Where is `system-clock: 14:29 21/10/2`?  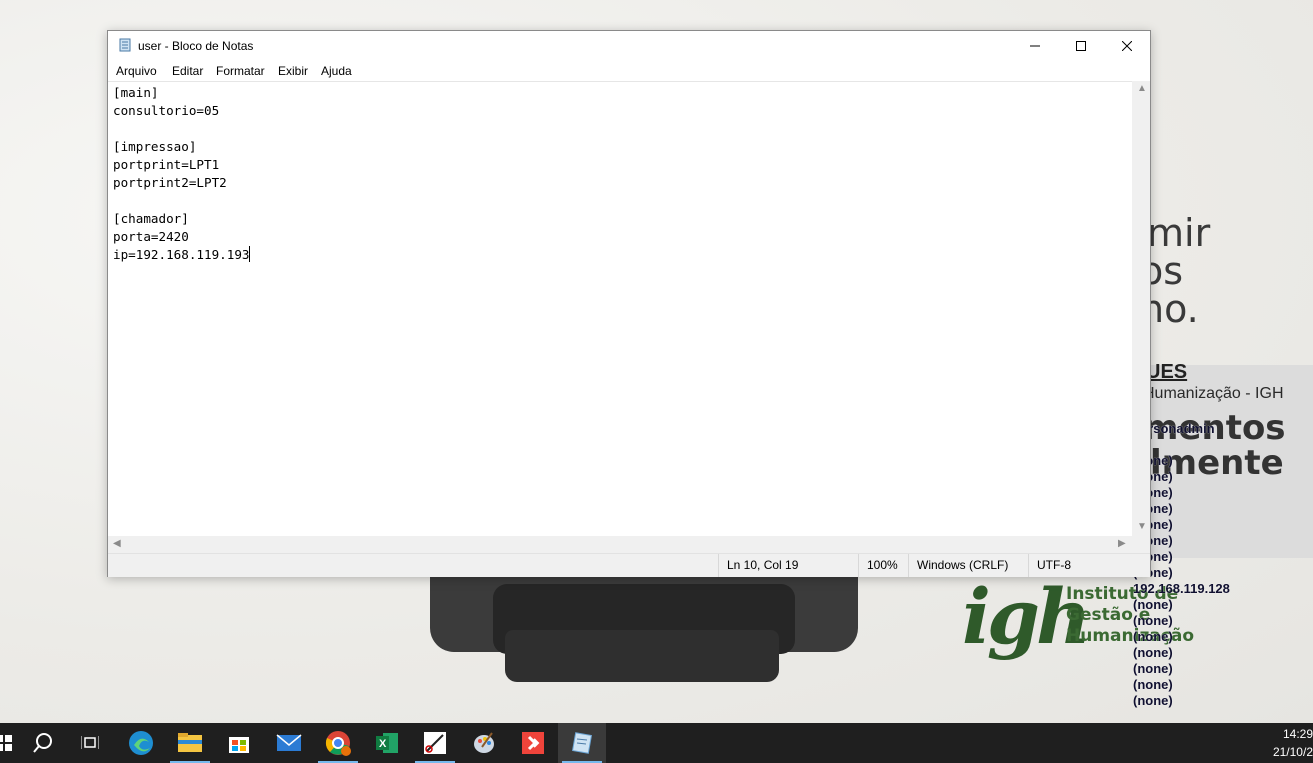
system-clock: 14:29 21/10/2 is located at coordinates (1288, 743).